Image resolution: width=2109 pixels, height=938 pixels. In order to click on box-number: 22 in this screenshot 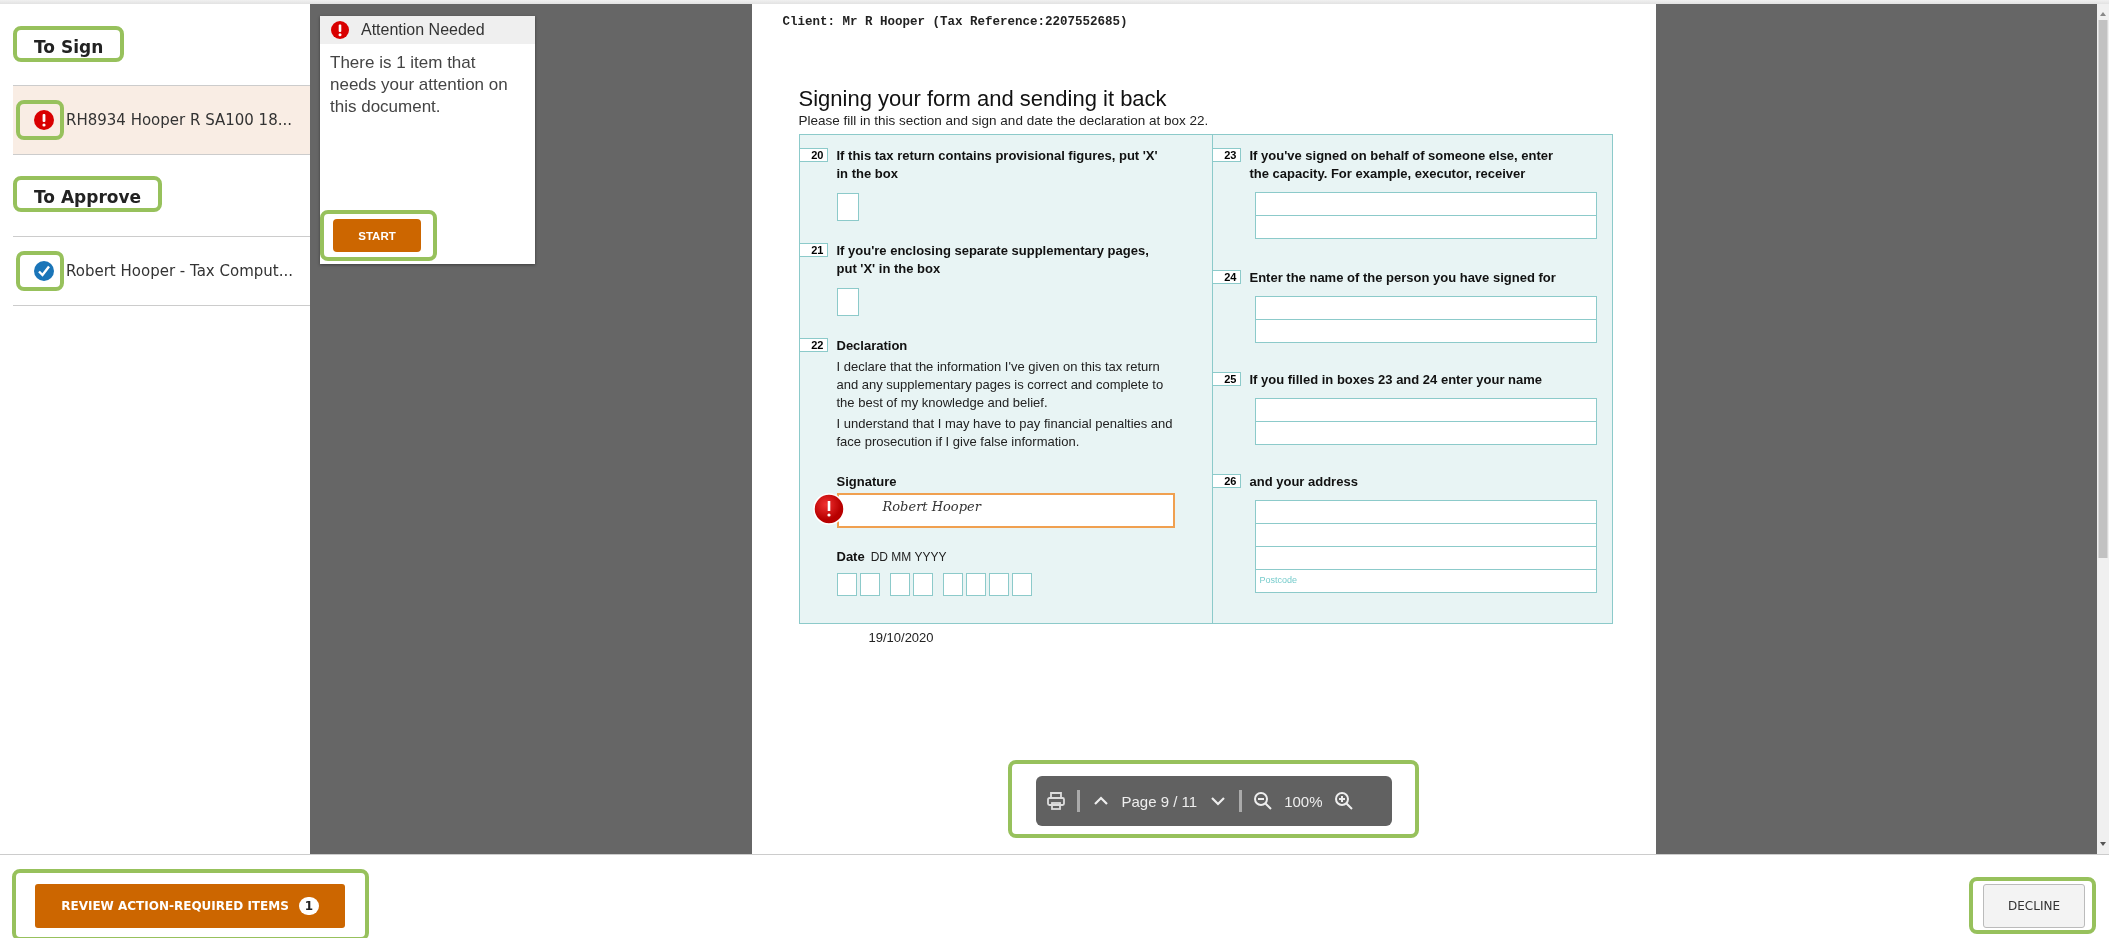, I will do `click(813, 345)`.